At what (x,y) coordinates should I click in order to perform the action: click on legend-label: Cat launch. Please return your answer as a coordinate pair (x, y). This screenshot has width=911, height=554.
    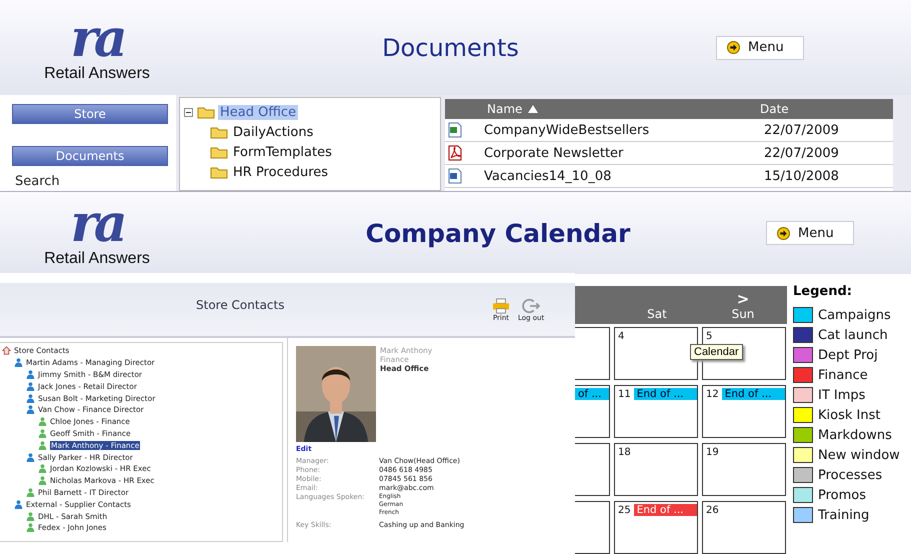
    Looking at the image, I should click on (853, 335).